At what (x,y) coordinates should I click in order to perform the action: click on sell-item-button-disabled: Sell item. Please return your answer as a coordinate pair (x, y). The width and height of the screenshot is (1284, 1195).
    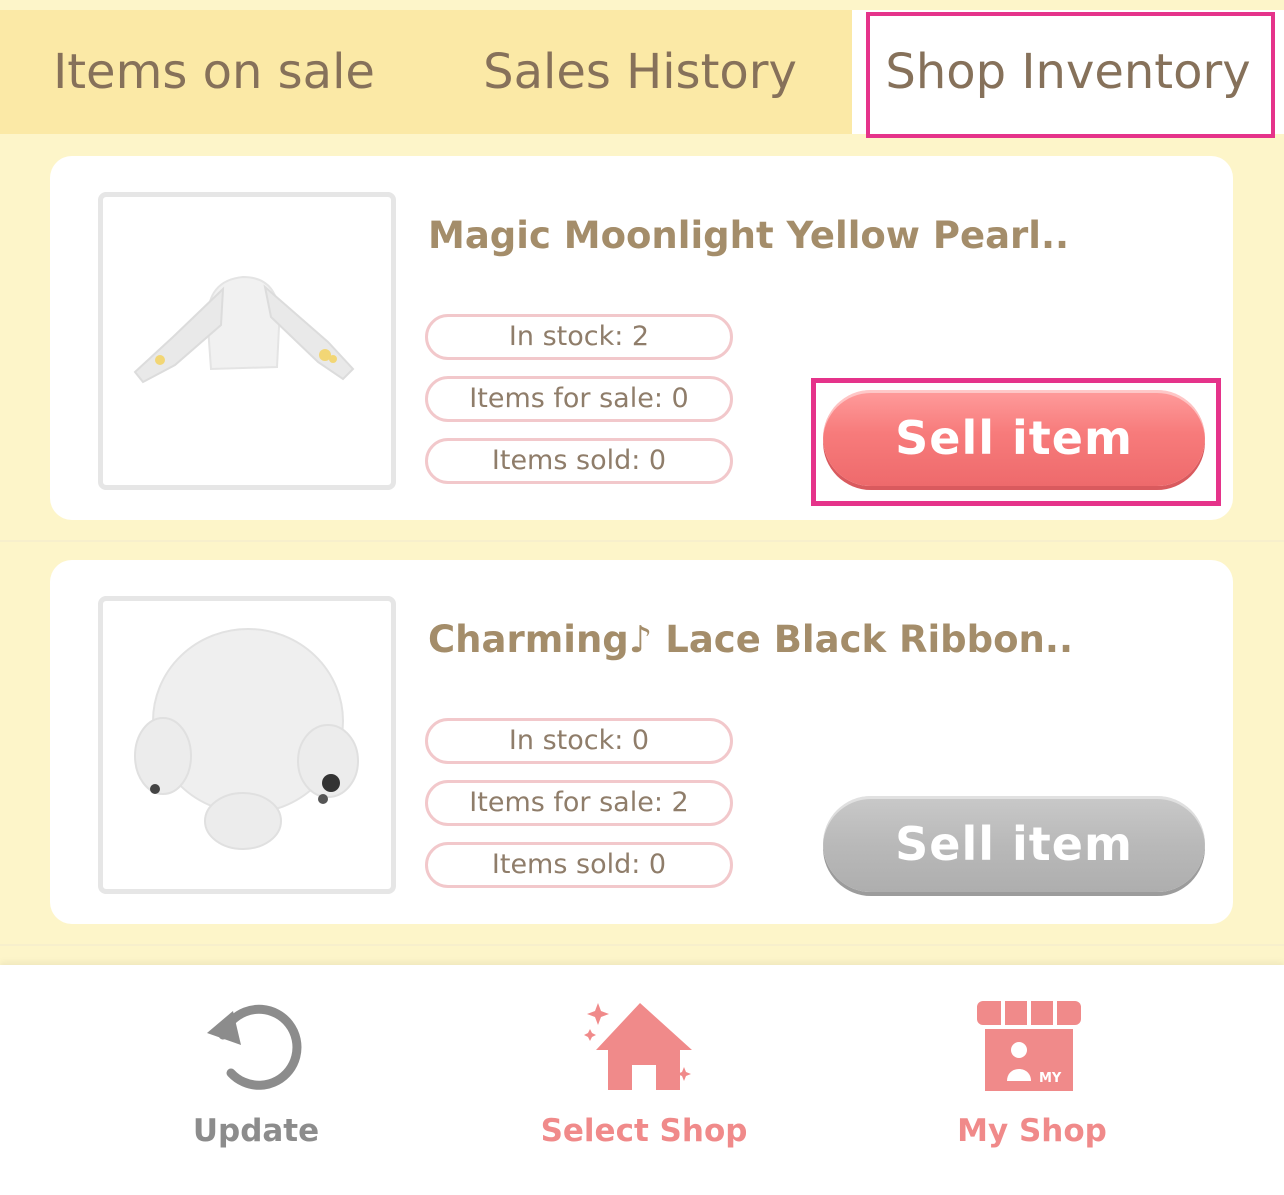
    Looking at the image, I should click on (1014, 844).